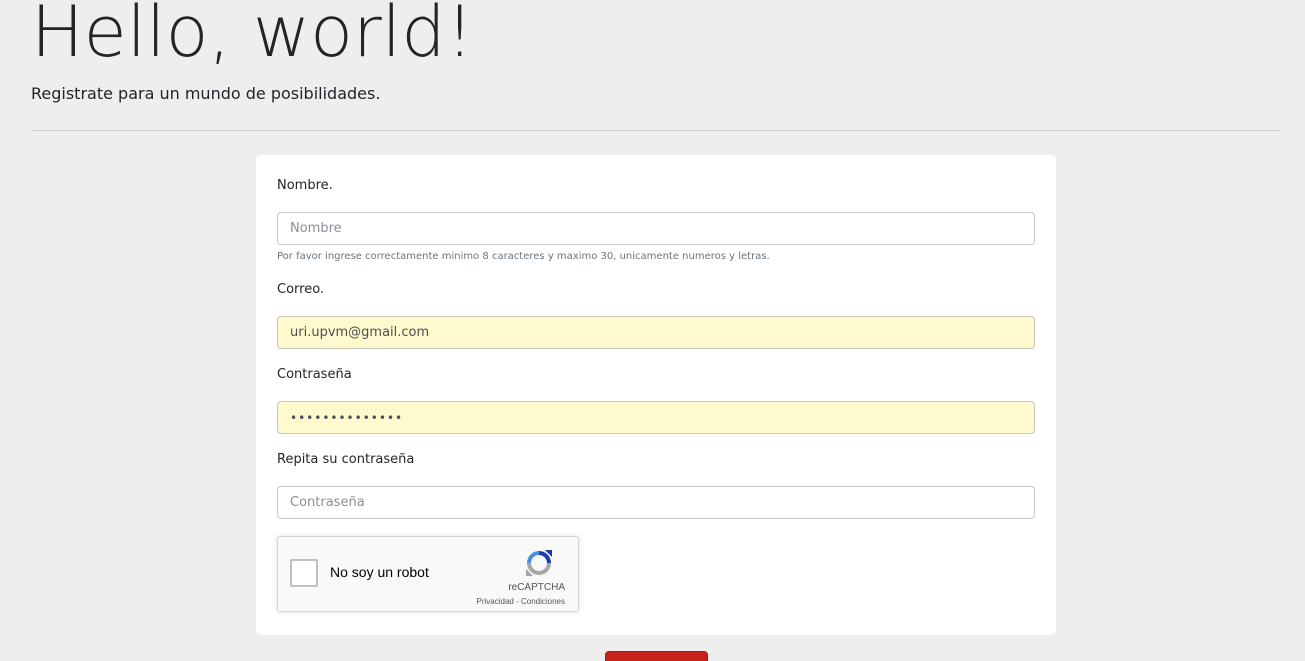  I want to click on recaptcha-brand: reCAPTCHA, so click(536, 587).